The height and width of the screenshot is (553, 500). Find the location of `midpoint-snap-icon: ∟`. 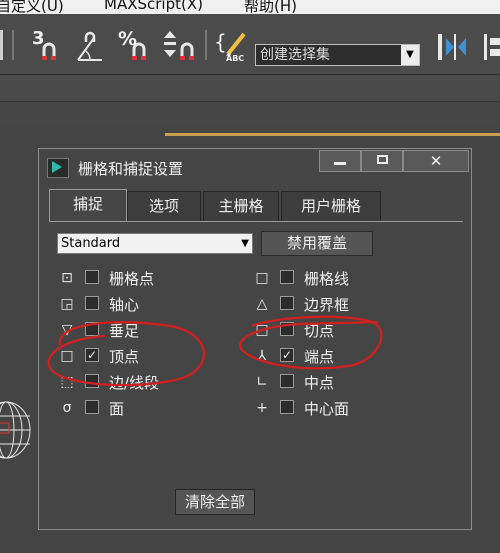

midpoint-snap-icon: ∟ is located at coordinates (262, 382).